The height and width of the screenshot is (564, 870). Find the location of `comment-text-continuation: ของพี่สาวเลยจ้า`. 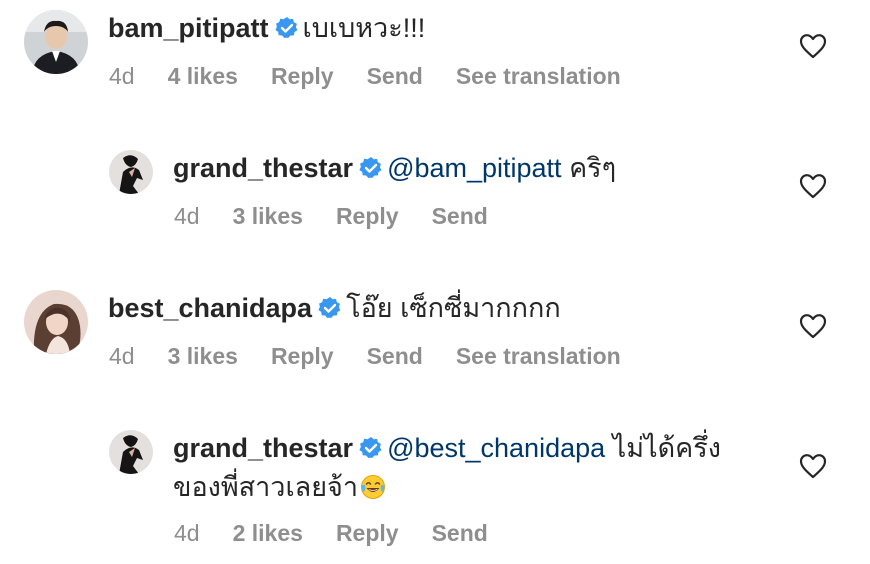

comment-text-continuation: ของพี่สาวเลยจ้า is located at coordinates (279, 487).